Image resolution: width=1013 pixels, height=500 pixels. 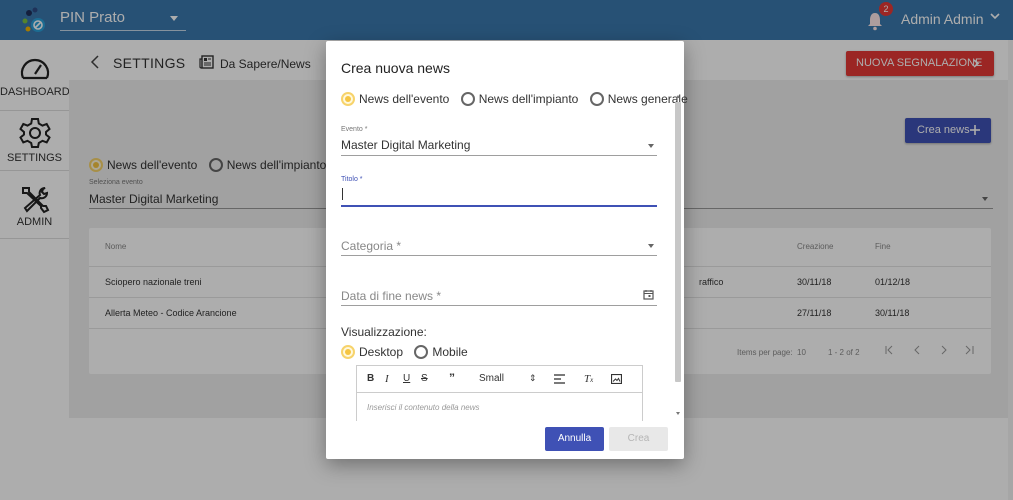 What do you see at coordinates (387, 379) in the screenshot?
I see `italic-icon: I` at bounding box center [387, 379].